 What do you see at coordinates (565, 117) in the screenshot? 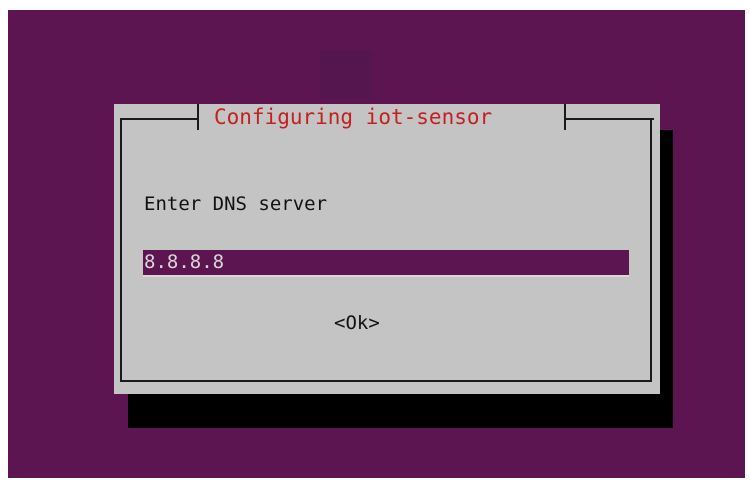
I see `title-bracket-right` at bounding box center [565, 117].